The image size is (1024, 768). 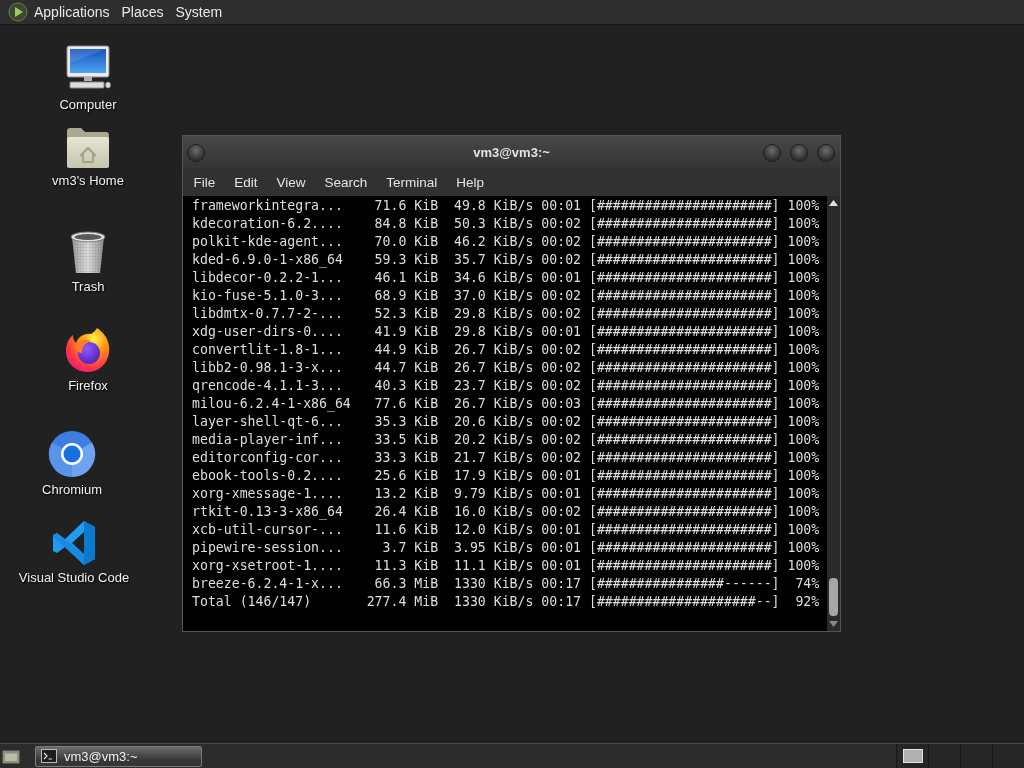 What do you see at coordinates (511, 152) in the screenshot?
I see `window-title: vm3@vm3:~` at bounding box center [511, 152].